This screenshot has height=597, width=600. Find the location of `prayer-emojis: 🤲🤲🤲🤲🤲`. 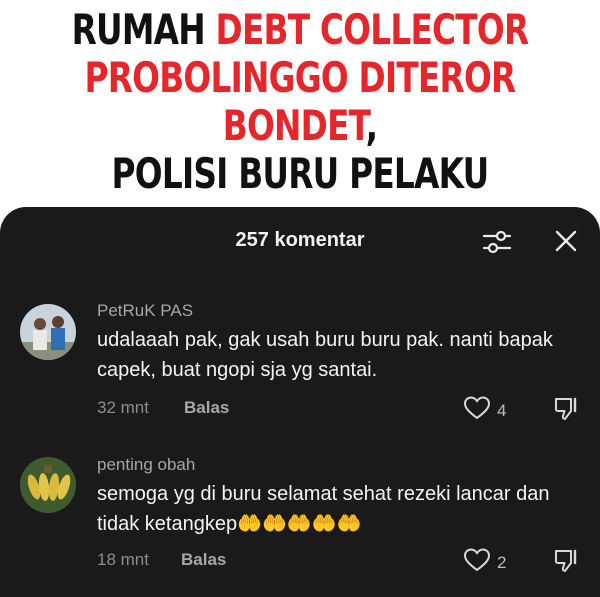

prayer-emojis: 🤲🤲🤲🤲🤲 is located at coordinates (299, 524).